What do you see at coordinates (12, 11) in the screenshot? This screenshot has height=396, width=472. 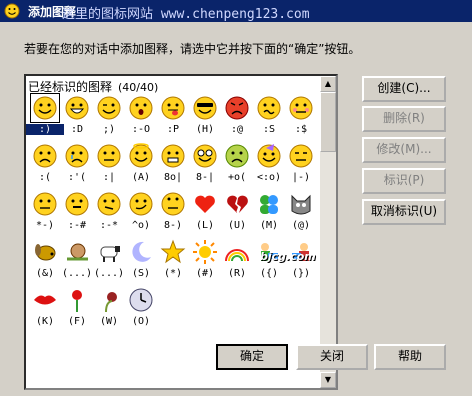 I see `app-smiley-icon` at bounding box center [12, 11].